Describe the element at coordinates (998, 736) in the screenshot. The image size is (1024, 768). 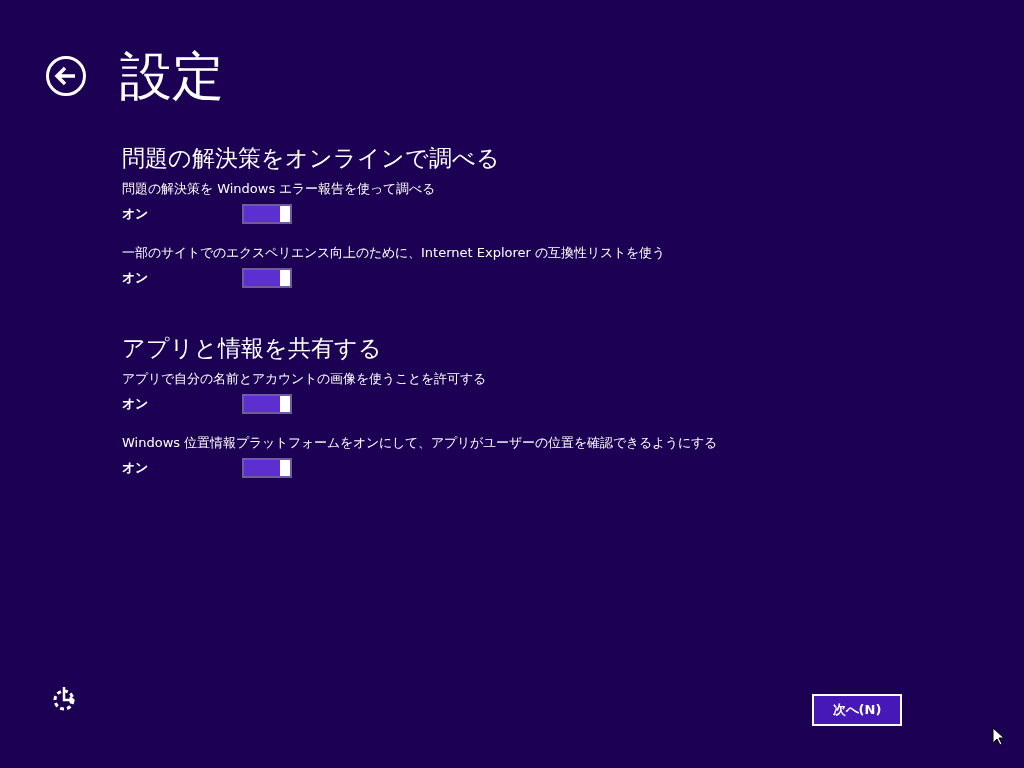
I see `mouse-cursor-icon` at that location.